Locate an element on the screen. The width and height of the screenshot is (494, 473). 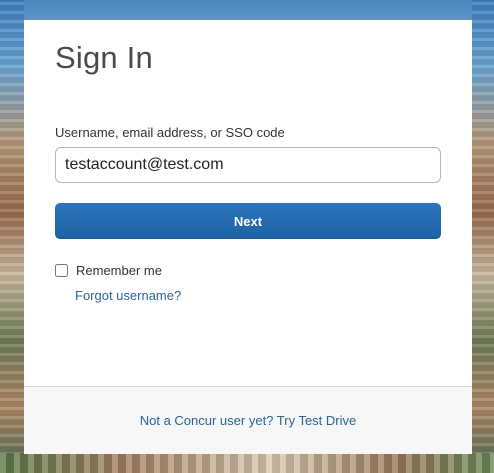
card-footer: Not a Concur user yet? Try Test Drive is located at coordinates (248, 420).